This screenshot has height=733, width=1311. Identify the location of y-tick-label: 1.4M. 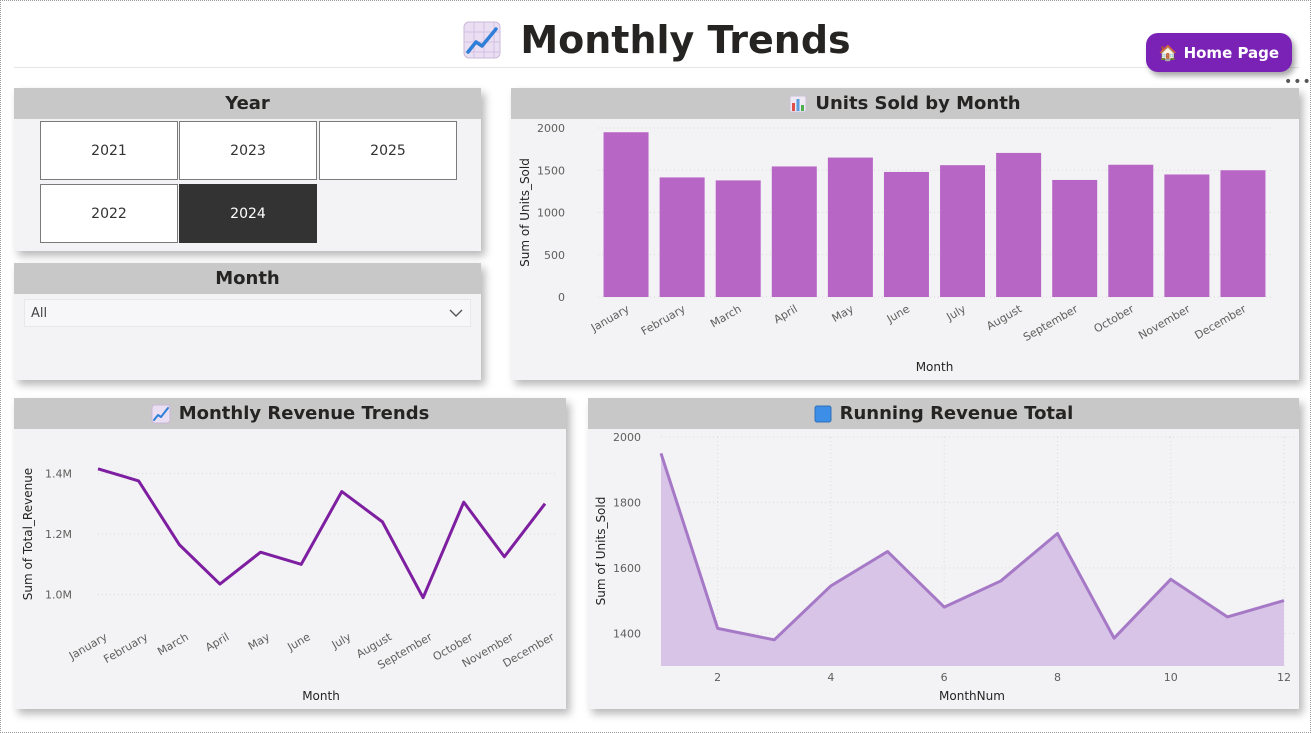
(58, 473).